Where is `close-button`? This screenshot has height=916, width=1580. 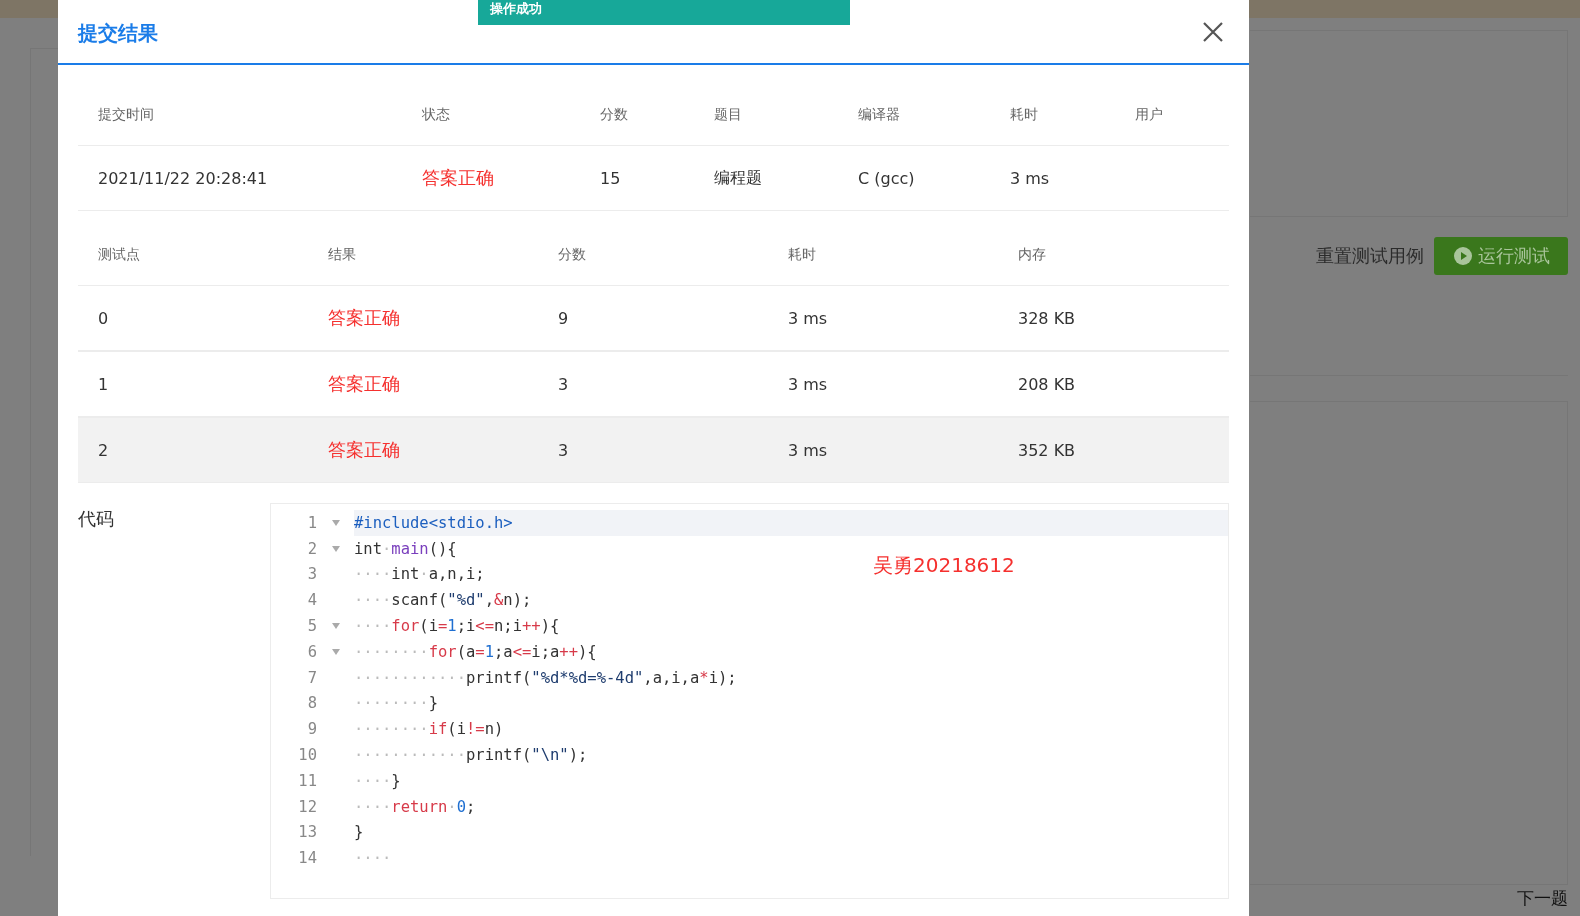 close-button is located at coordinates (1213, 31).